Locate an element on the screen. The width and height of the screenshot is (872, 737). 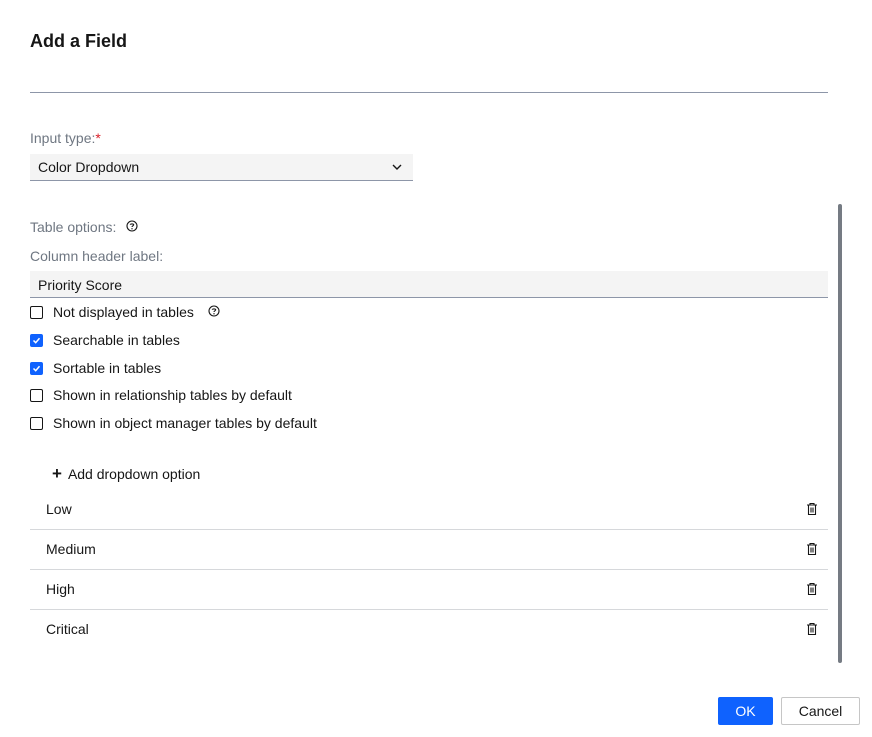
dropdown-option-row: Low is located at coordinates (429, 510).